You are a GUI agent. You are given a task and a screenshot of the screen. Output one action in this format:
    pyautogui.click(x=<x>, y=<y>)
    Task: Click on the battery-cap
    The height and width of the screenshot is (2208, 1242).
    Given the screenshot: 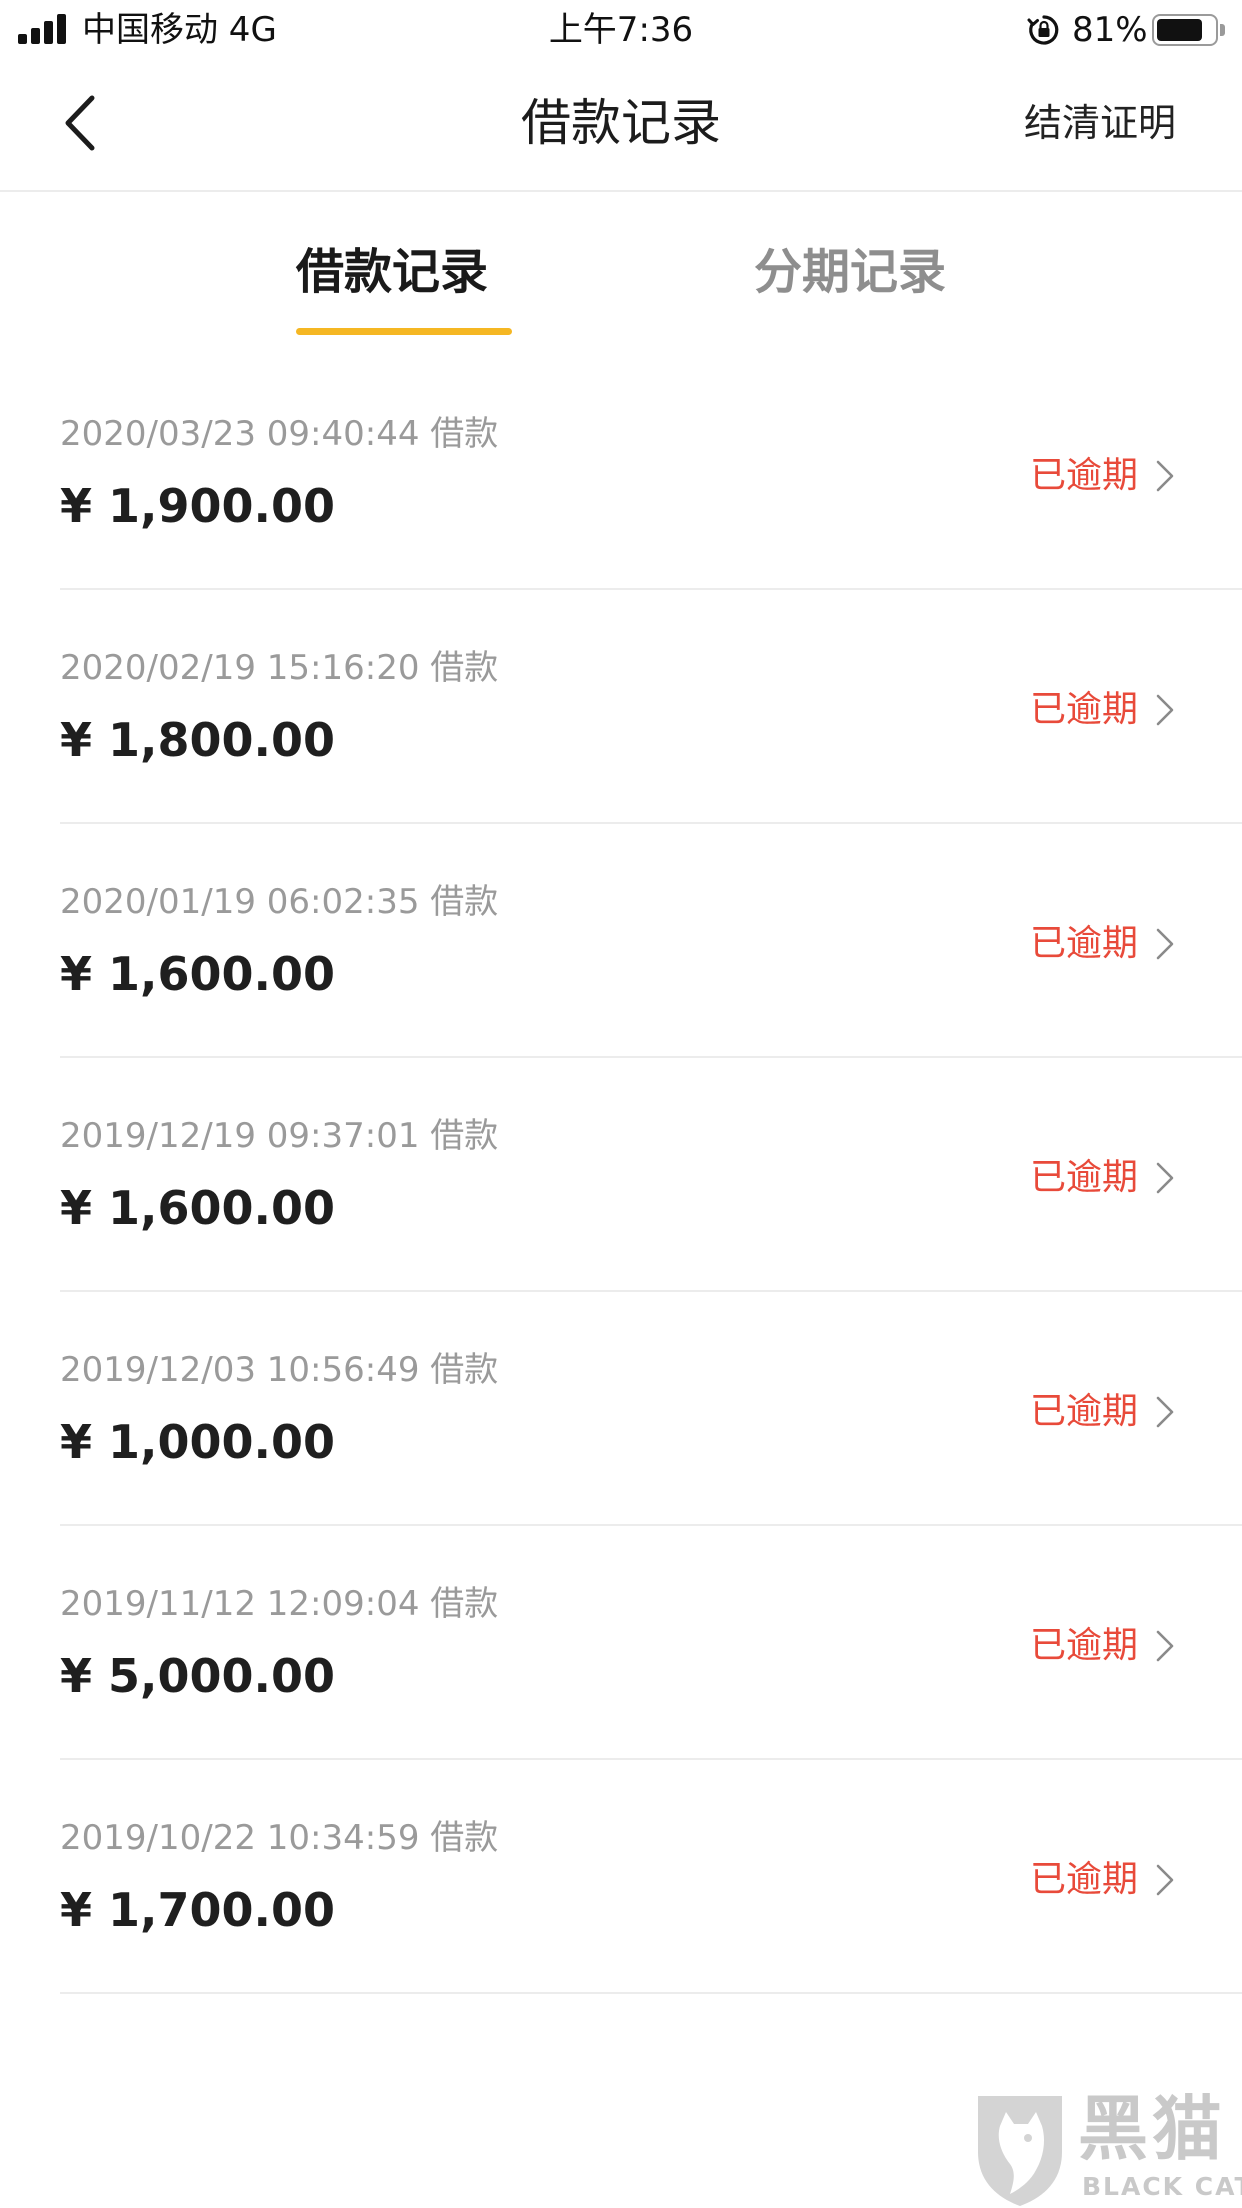 What is the action you would take?
    pyautogui.click(x=1222, y=30)
    